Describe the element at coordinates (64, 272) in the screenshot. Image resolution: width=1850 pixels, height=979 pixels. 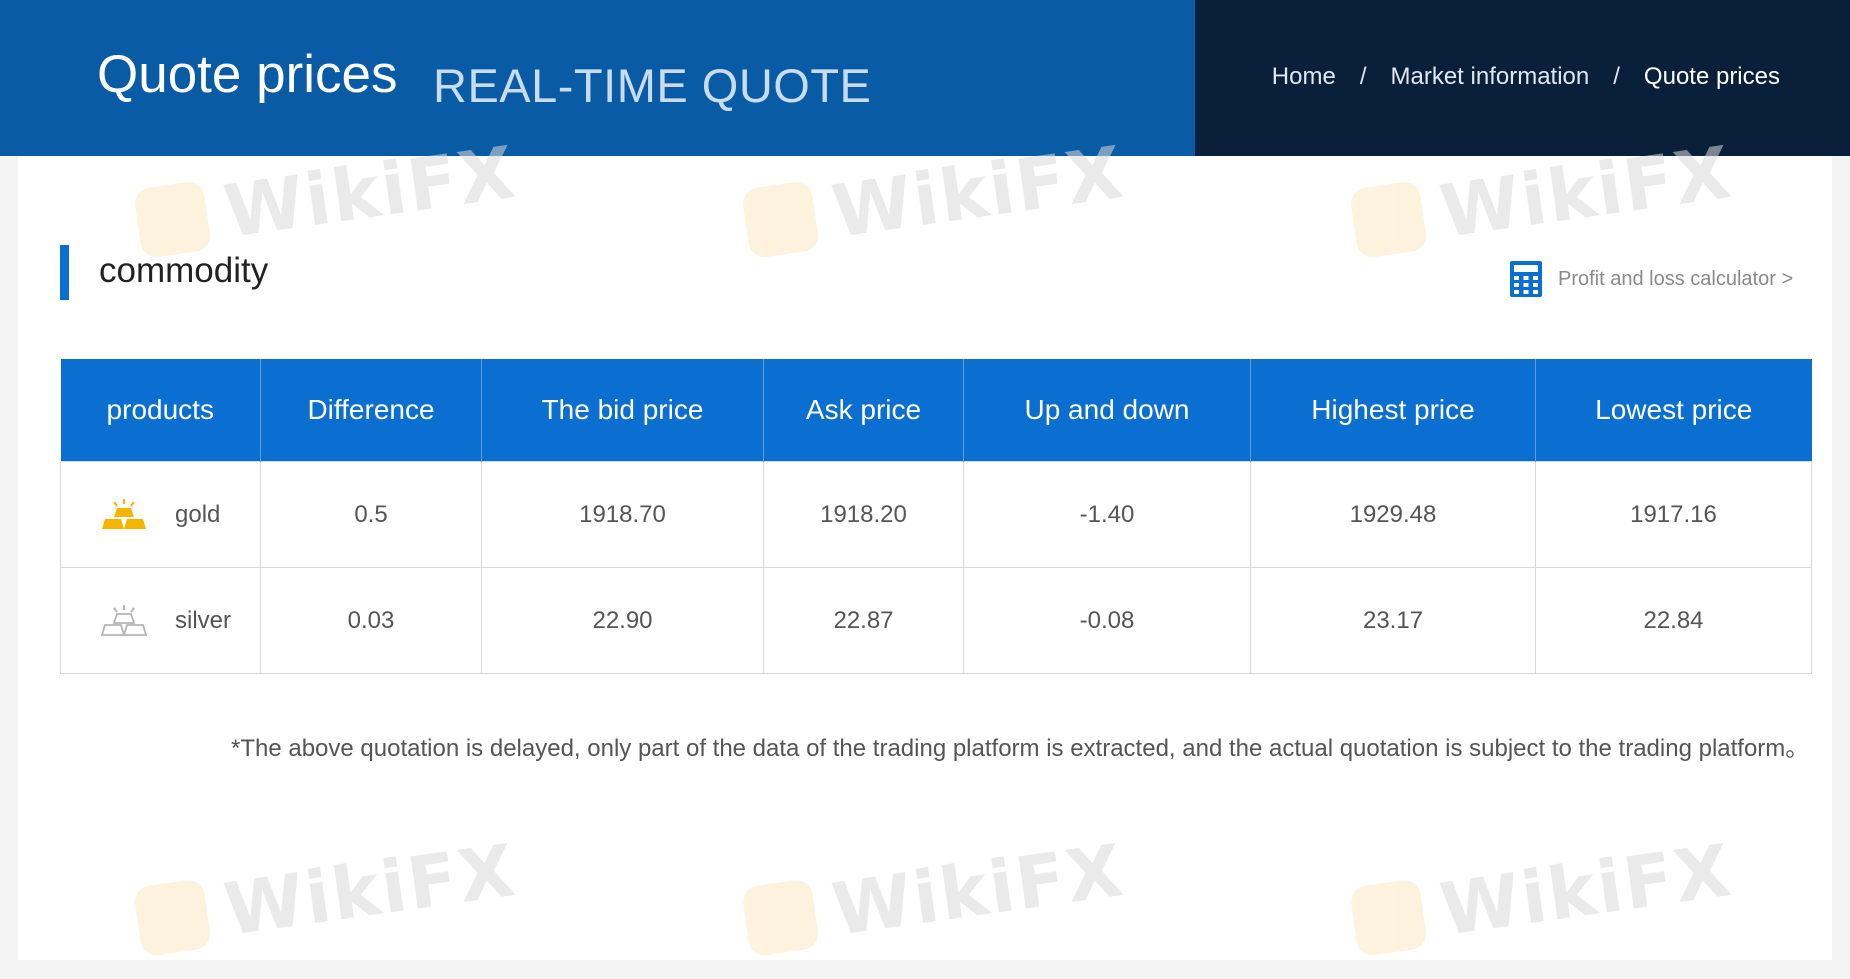
I see `section-accent-bar` at that location.